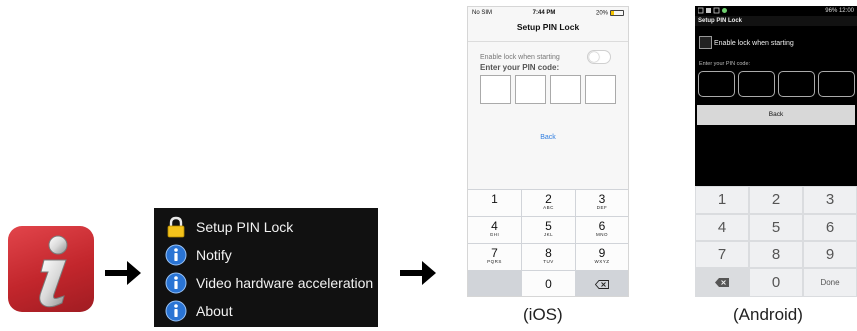  I want to click on key-2: 2 ABC, so click(548, 203).